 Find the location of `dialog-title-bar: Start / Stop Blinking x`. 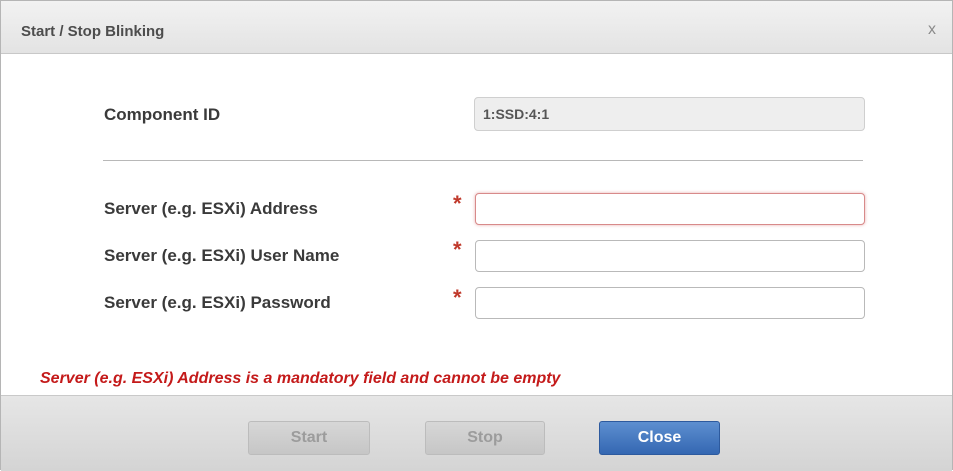

dialog-title-bar: Start / Stop Blinking x is located at coordinates (476, 27).